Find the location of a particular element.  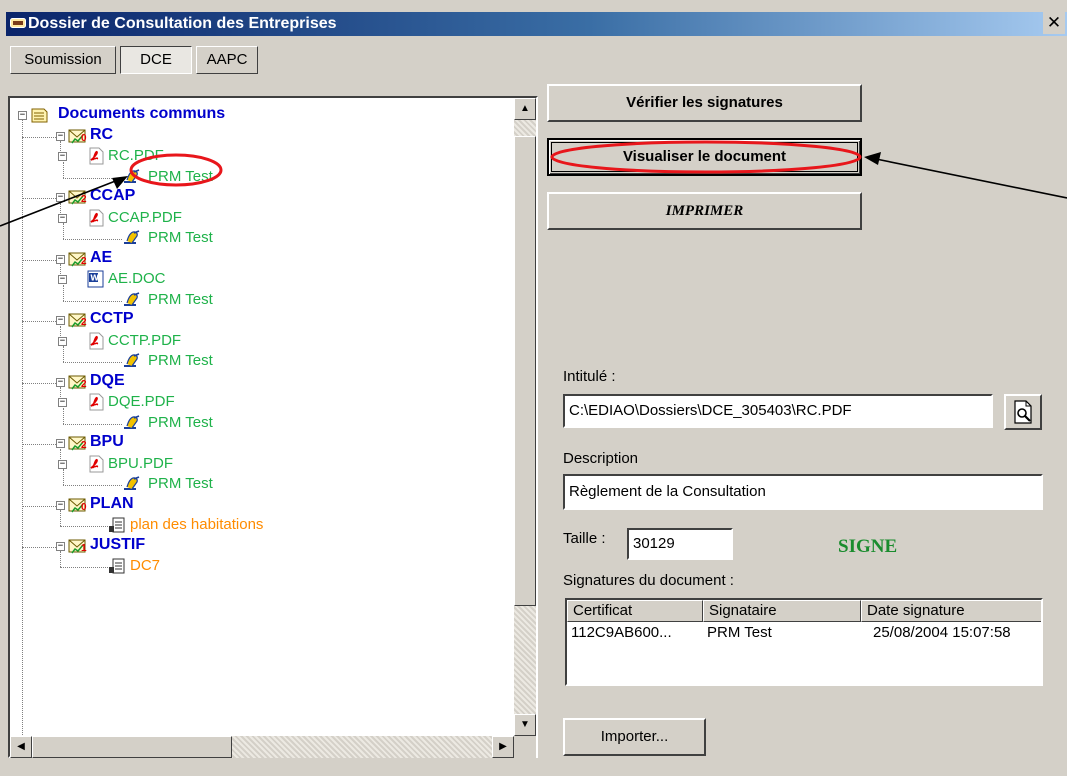

print-button: IMPRIMER is located at coordinates (704, 211).